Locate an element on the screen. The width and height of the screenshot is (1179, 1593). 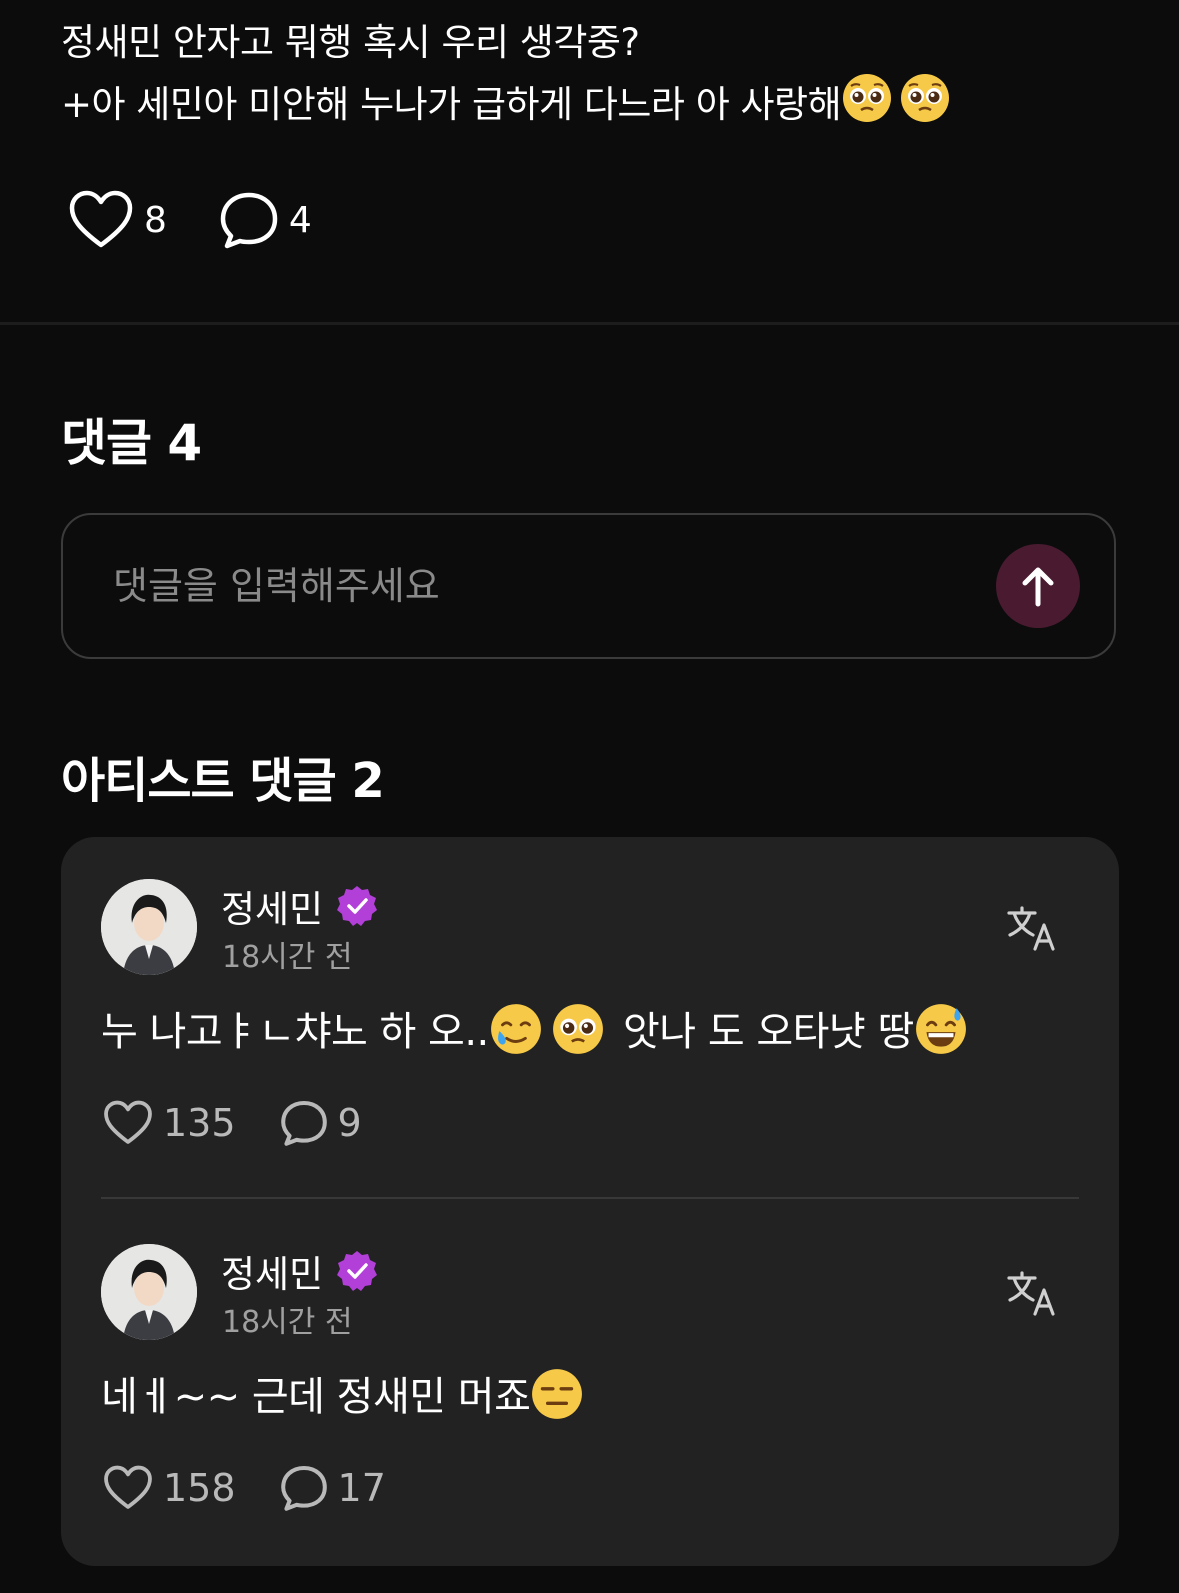
comment-text-part-a: 네ㅔ~~ 근데 정새민 머죠 is located at coordinates (316, 1397).